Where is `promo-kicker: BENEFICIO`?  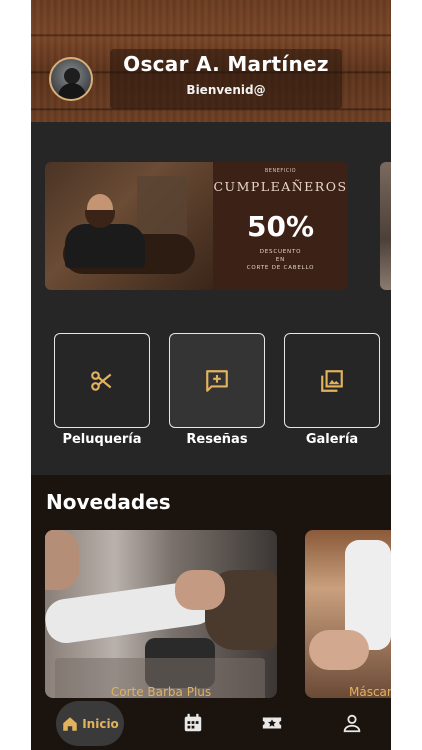
promo-kicker: BENEFICIO is located at coordinates (280, 171).